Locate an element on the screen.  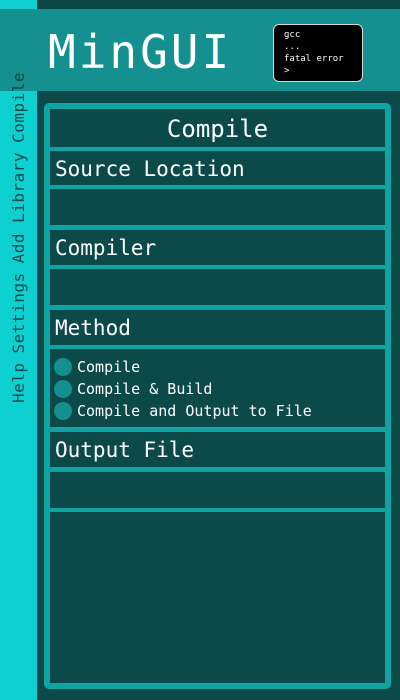
method-label: Method is located at coordinates (93, 328).